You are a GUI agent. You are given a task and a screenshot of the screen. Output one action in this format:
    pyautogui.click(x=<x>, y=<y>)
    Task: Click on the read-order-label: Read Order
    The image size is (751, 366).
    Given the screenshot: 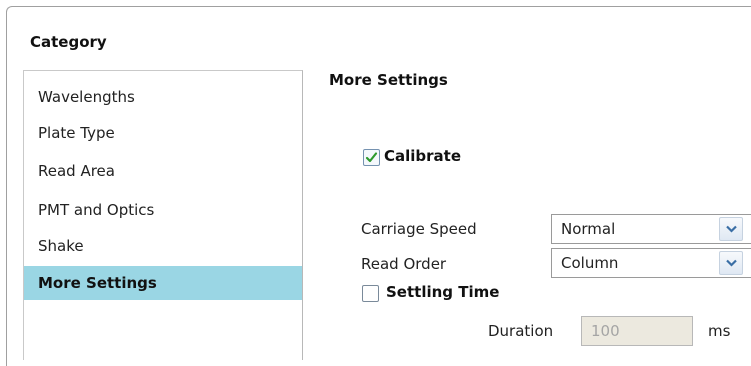 What is the action you would take?
    pyautogui.click(x=404, y=264)
    